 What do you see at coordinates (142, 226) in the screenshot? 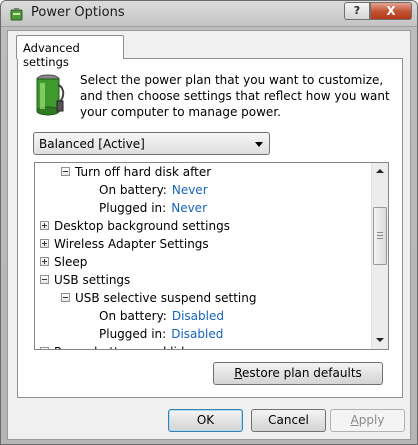
I see `tree-row-label: Desktop background settings` at bounding box center [142, 226].